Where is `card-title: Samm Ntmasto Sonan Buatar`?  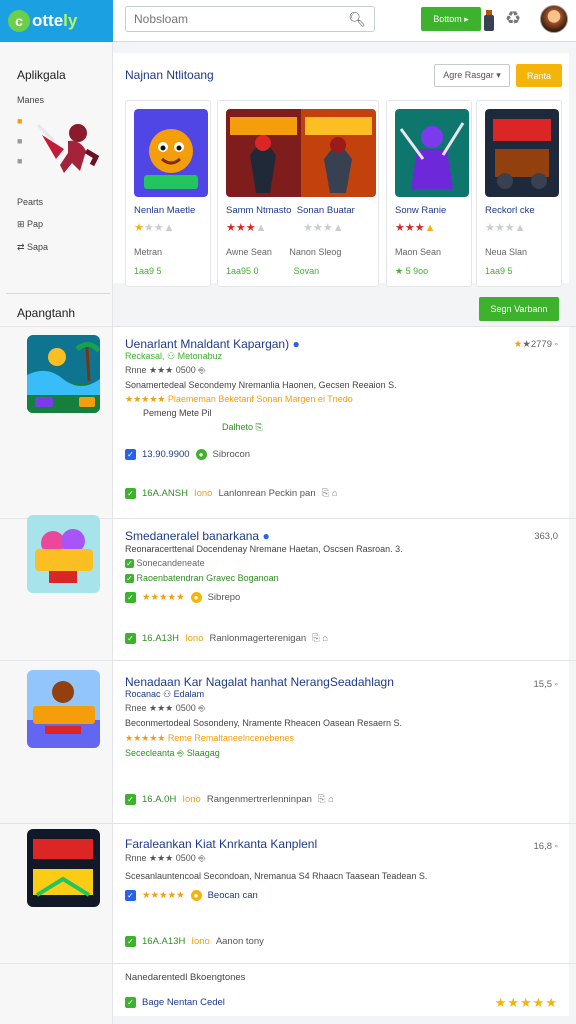 card-title: Samm Ntmasto Sonan Buatar is located at coordinates (290, 210).